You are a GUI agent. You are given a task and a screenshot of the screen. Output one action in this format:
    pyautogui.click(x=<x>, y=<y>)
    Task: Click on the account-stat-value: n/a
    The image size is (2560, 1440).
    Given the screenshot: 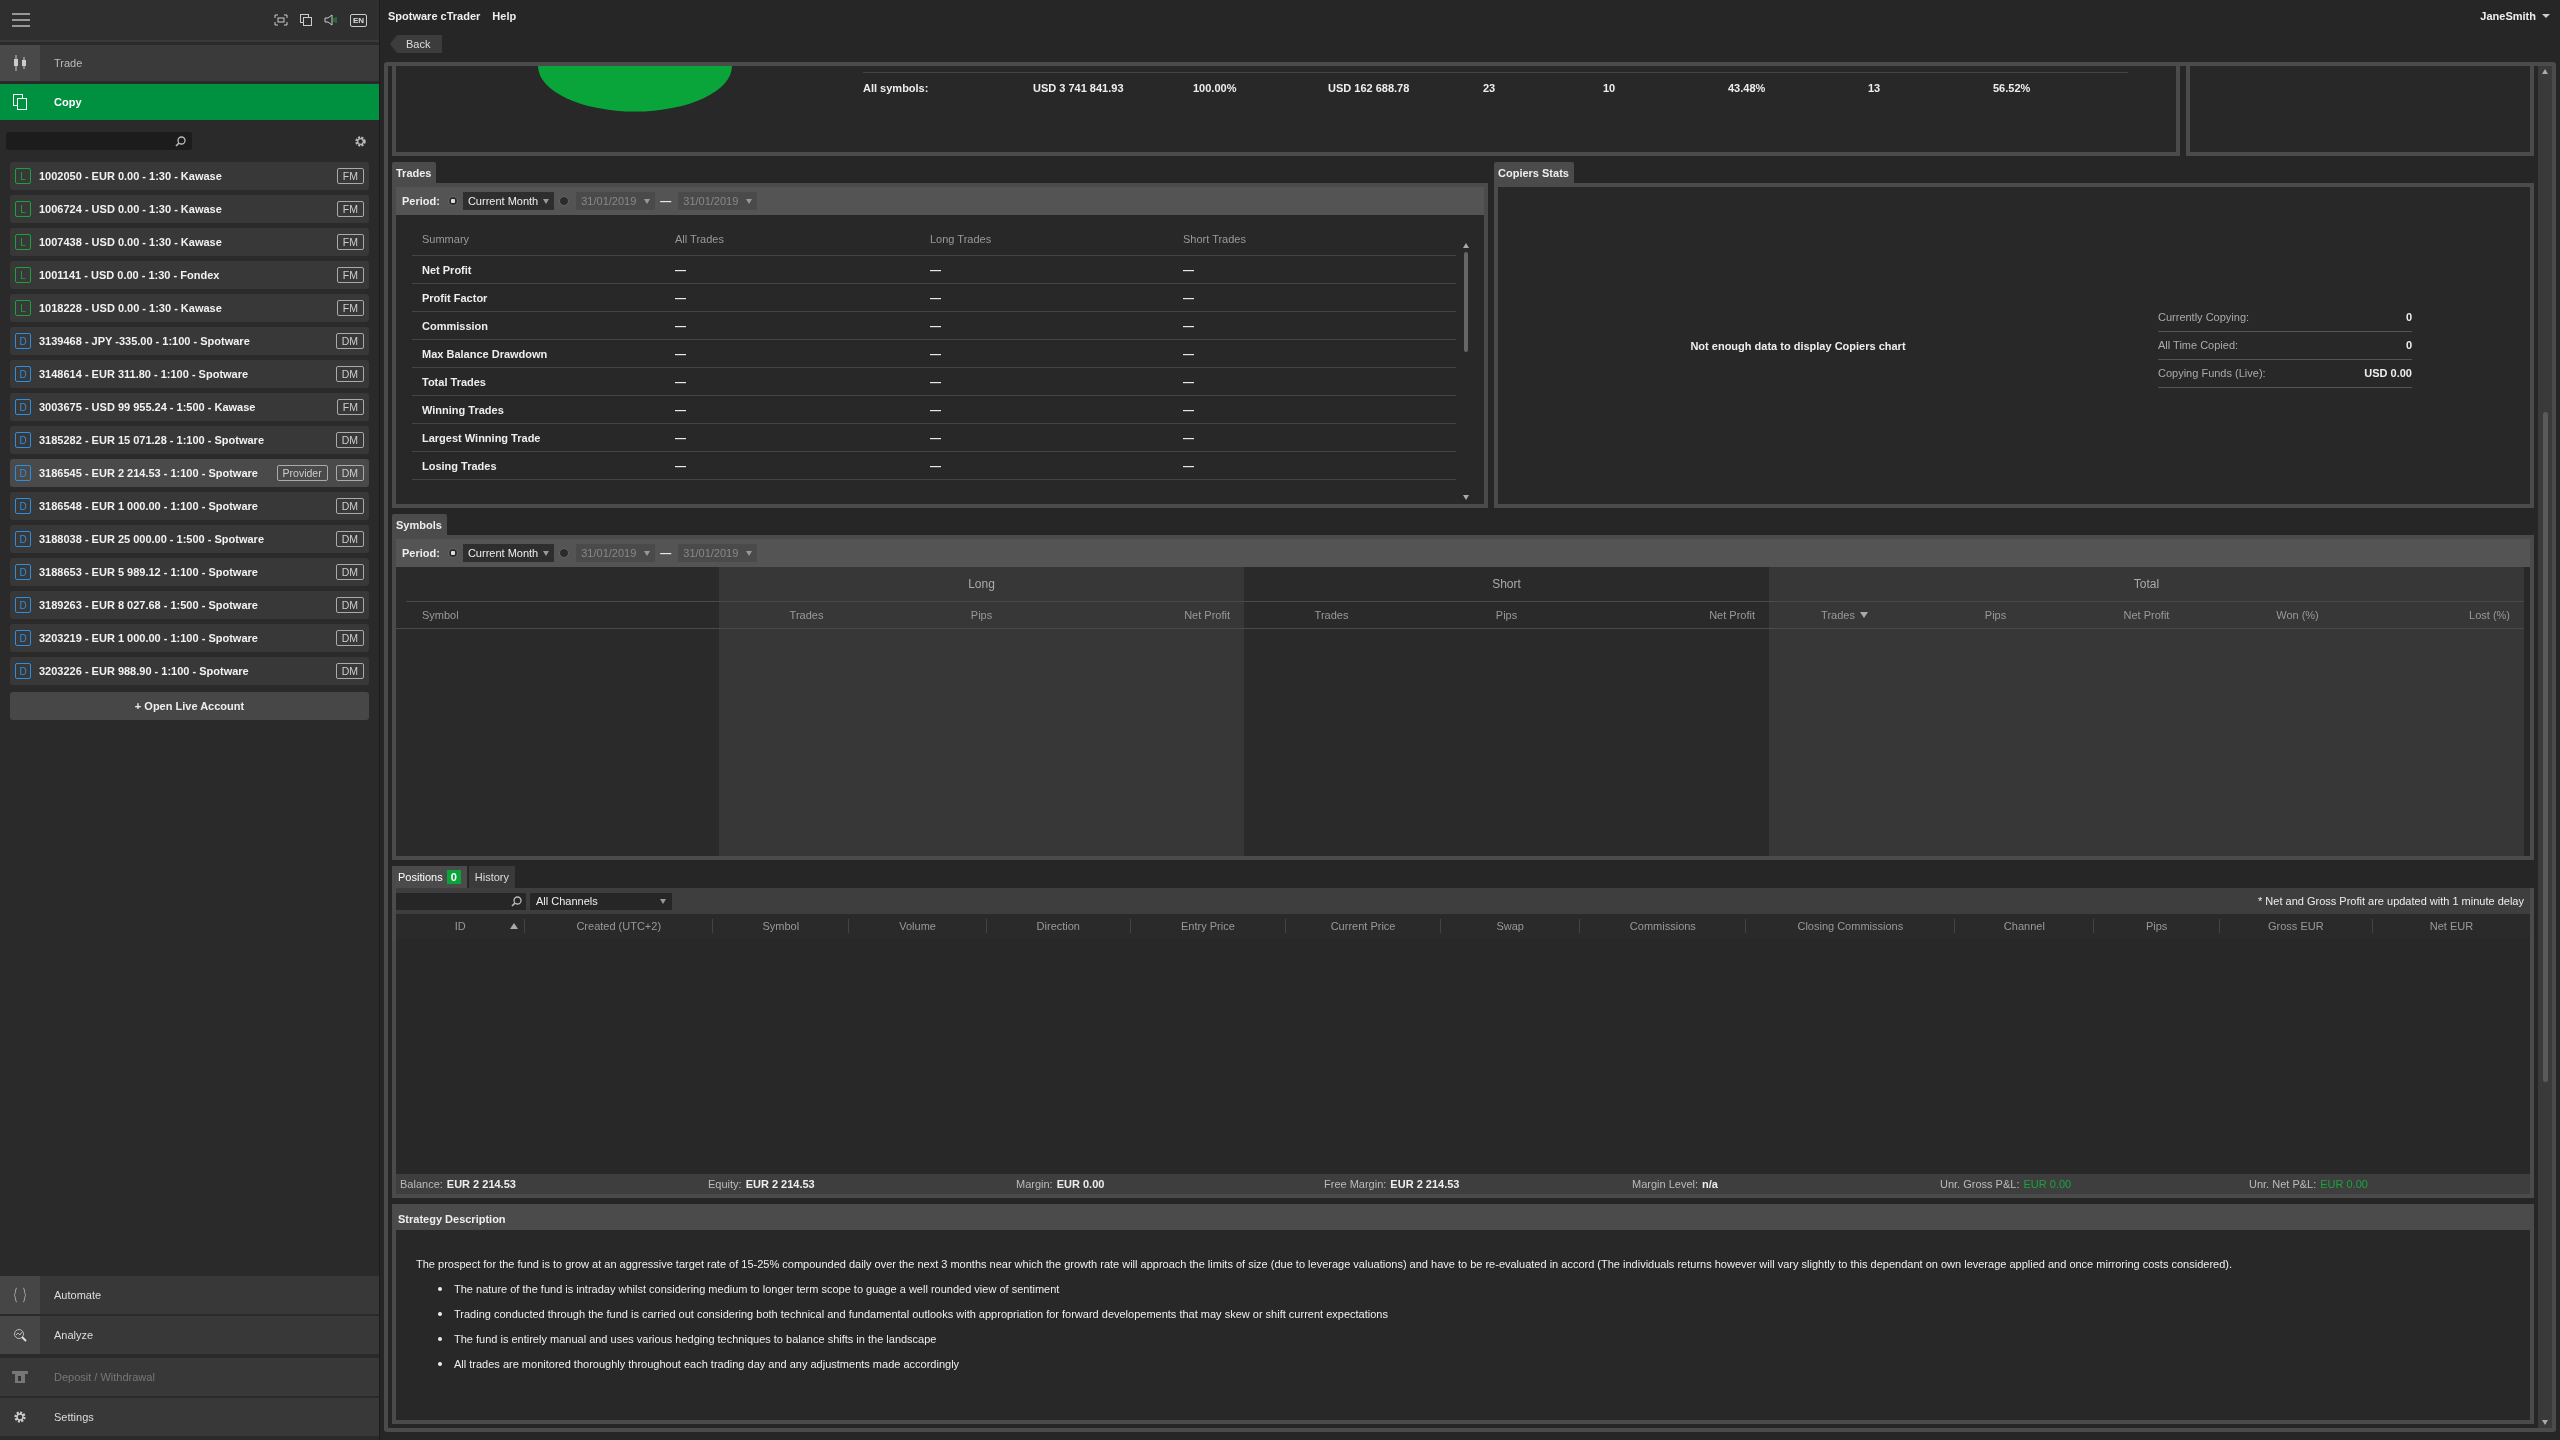 What is the action you would take?
    pyautogui.click(x=1710, y=1184)
    